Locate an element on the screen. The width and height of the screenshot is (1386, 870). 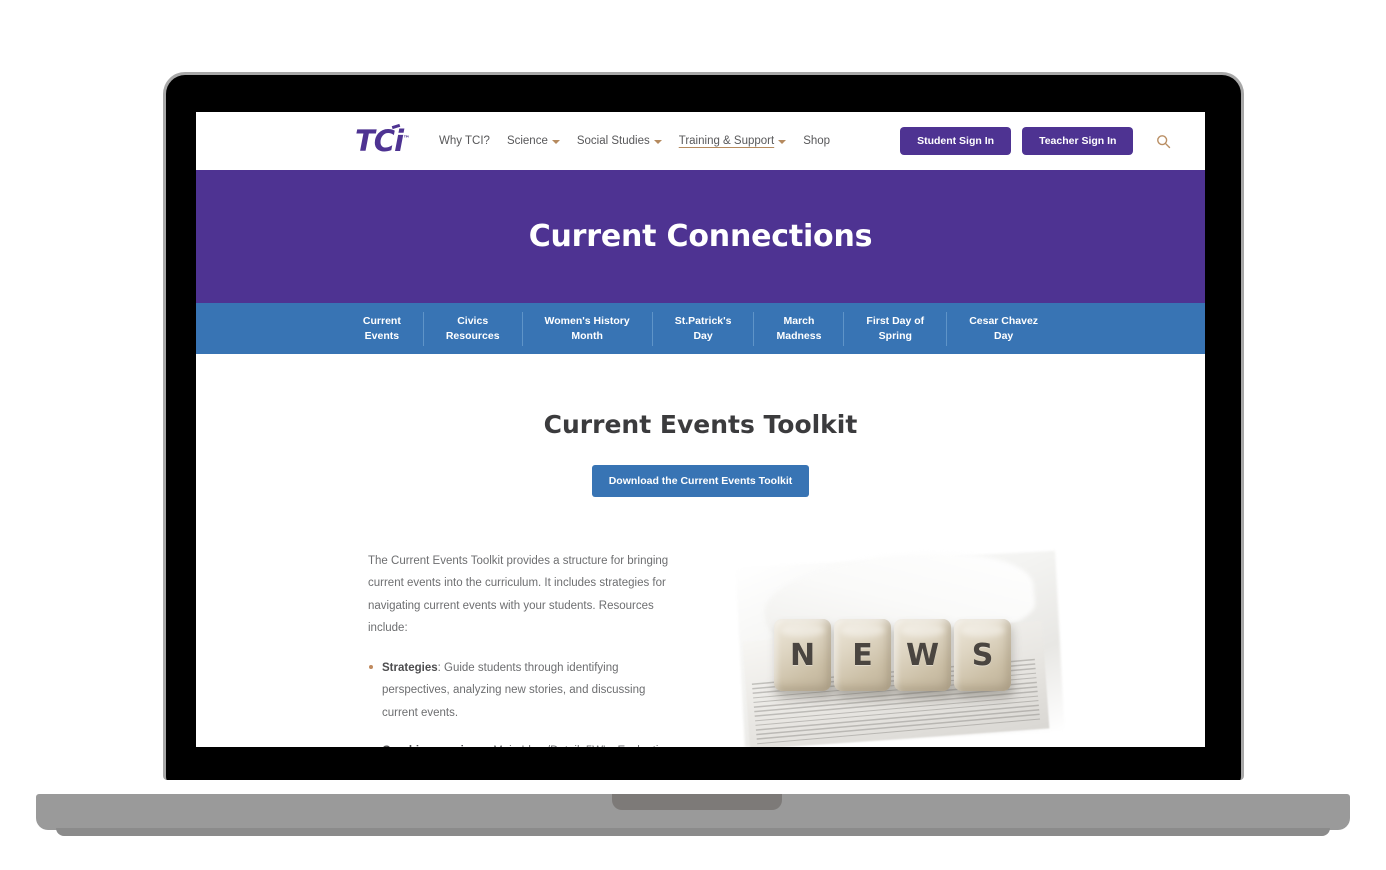
block-letter: E is located at coordinates (862, 655).